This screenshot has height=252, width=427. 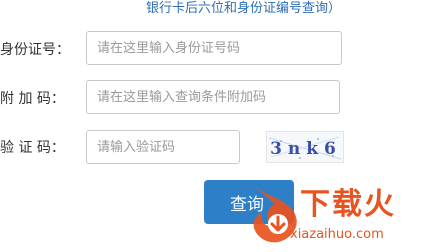 I want to click on captcha-image: 3nk6, so click(x=305, y=147).